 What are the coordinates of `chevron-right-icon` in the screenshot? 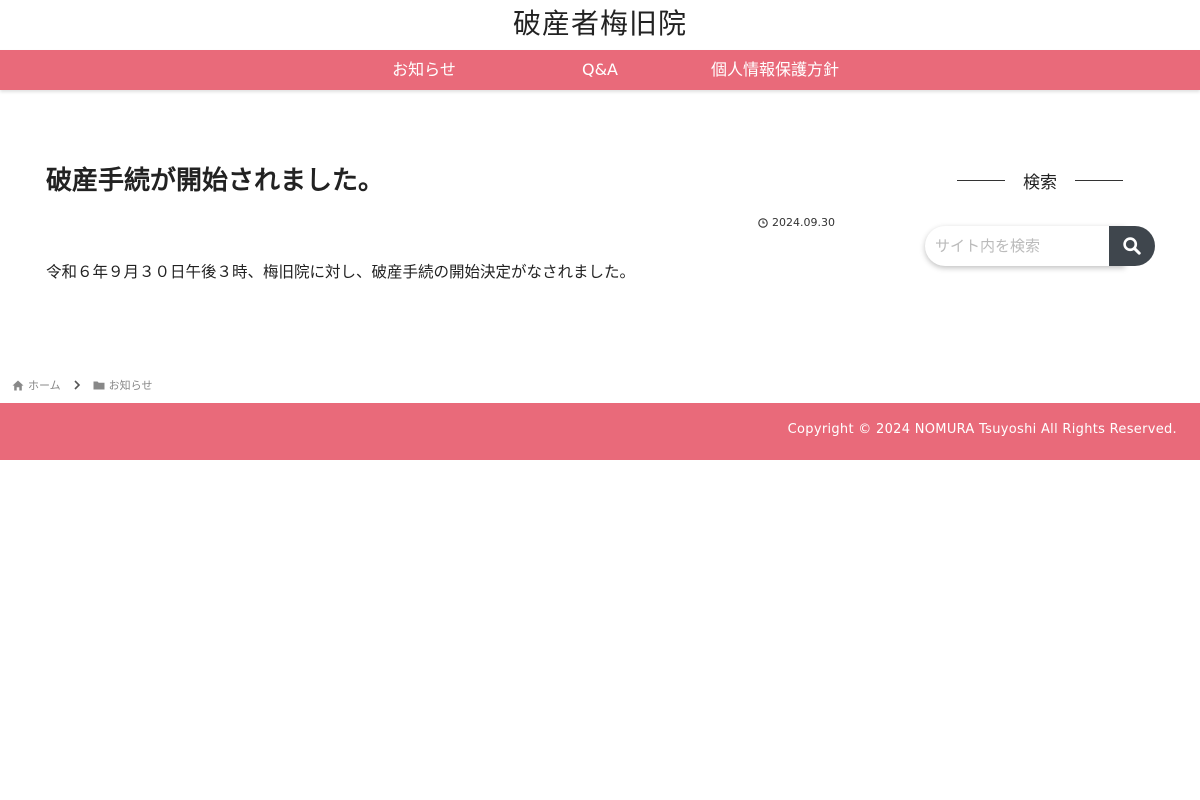 It's located at (77, 385).